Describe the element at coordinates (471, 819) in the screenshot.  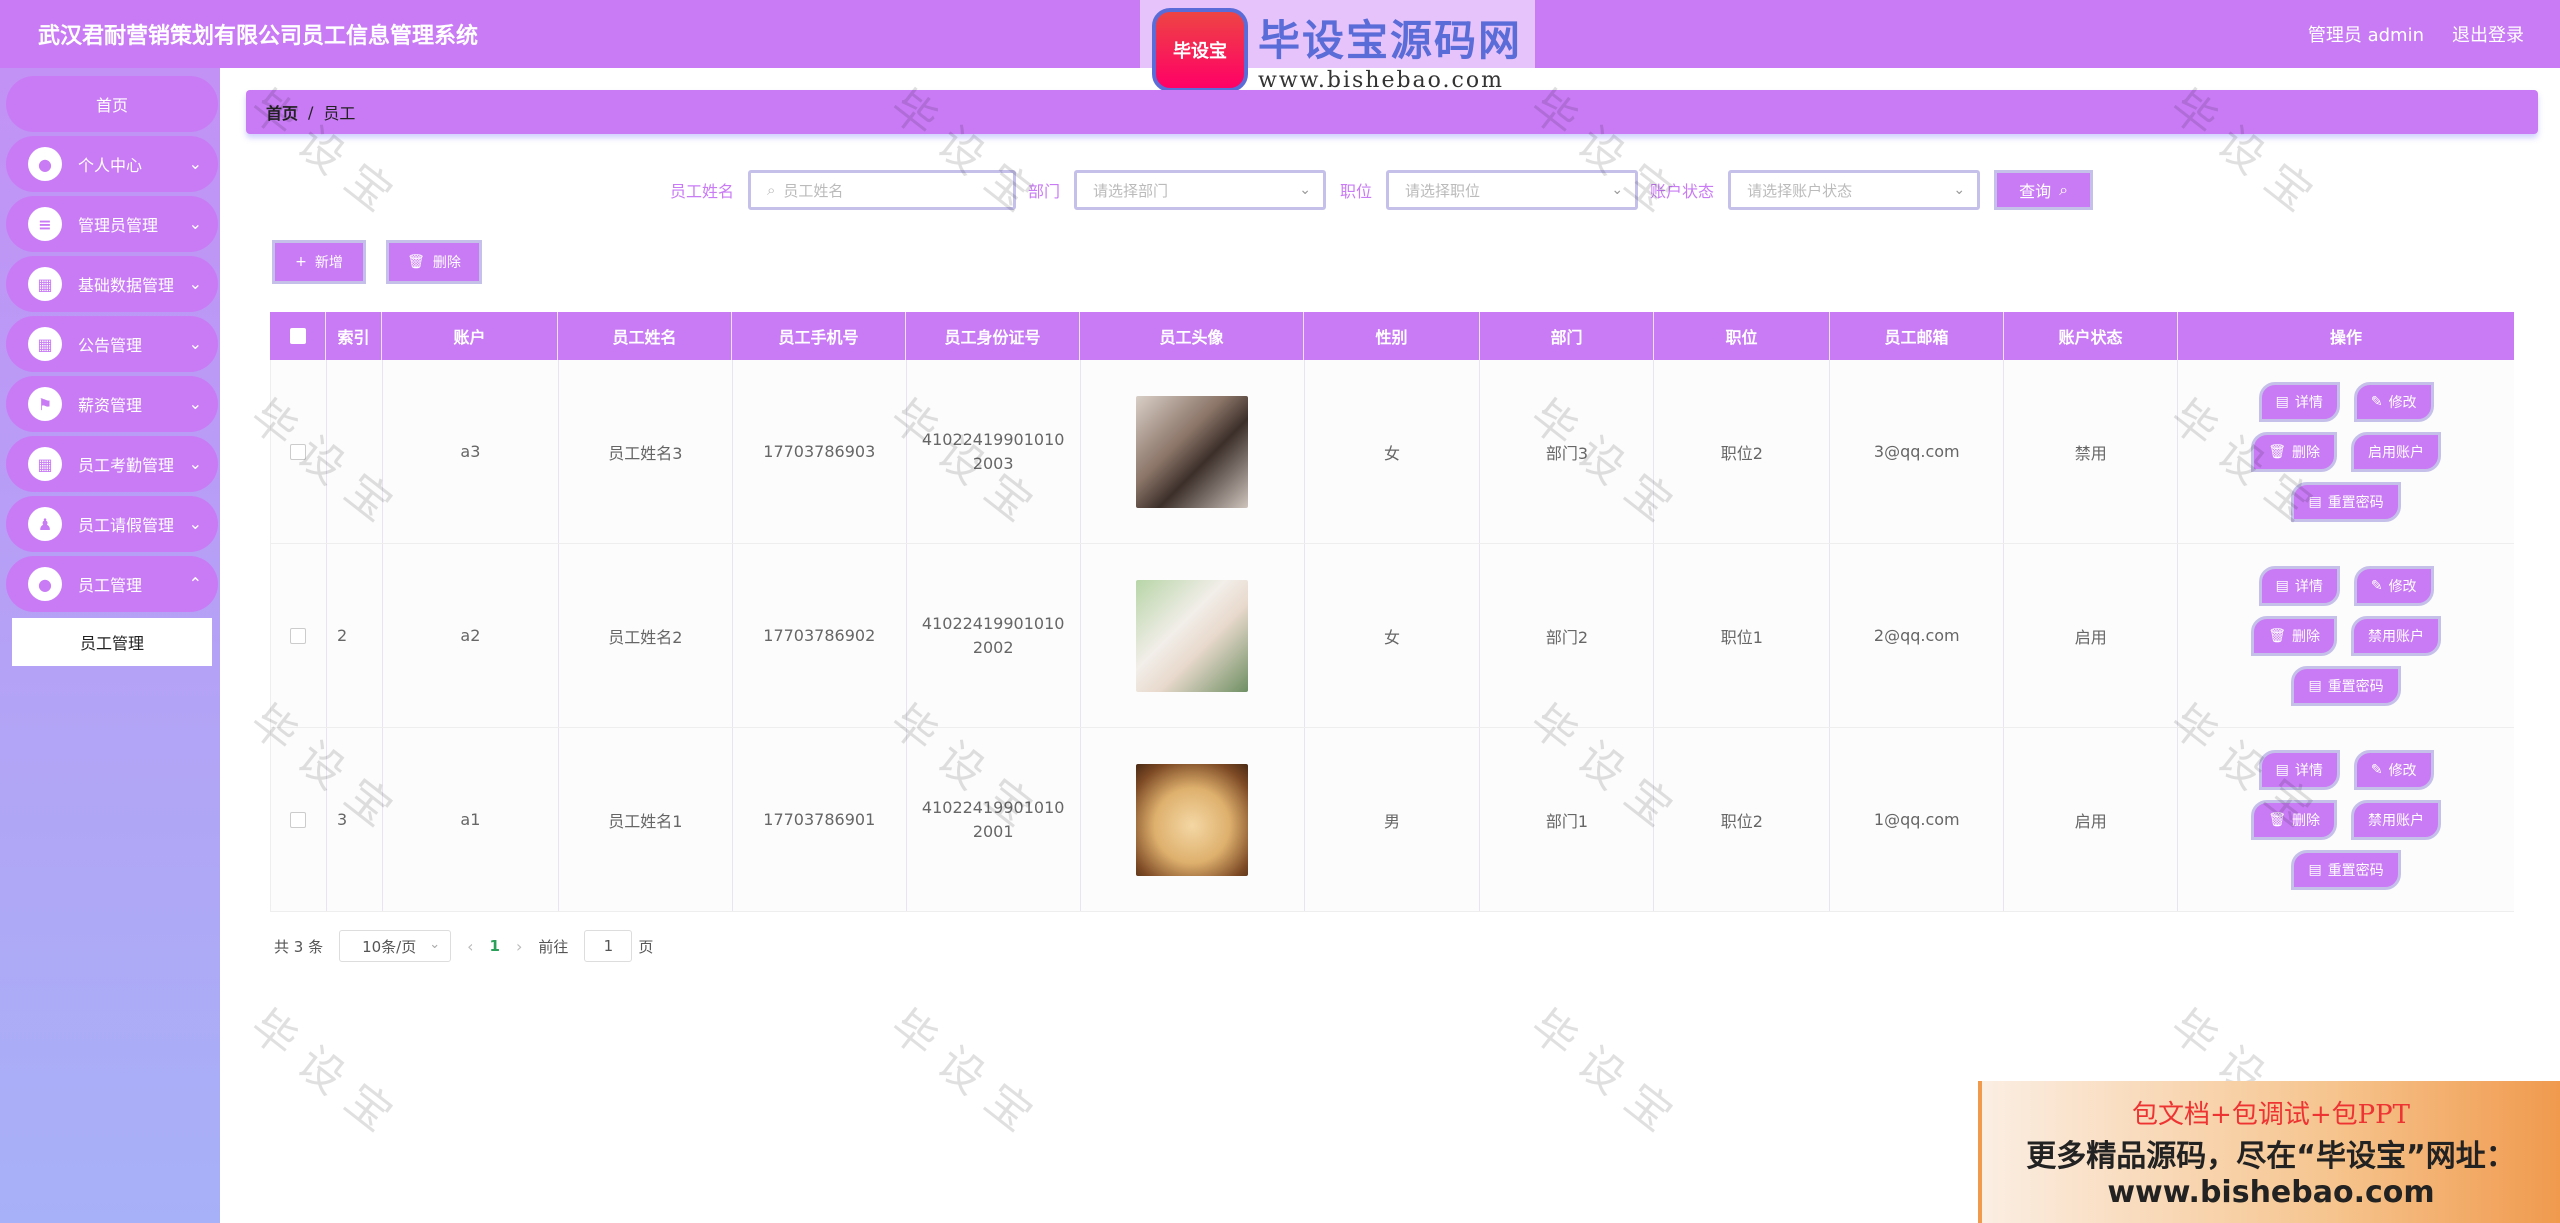
I see `cell-account: a1` at that location.